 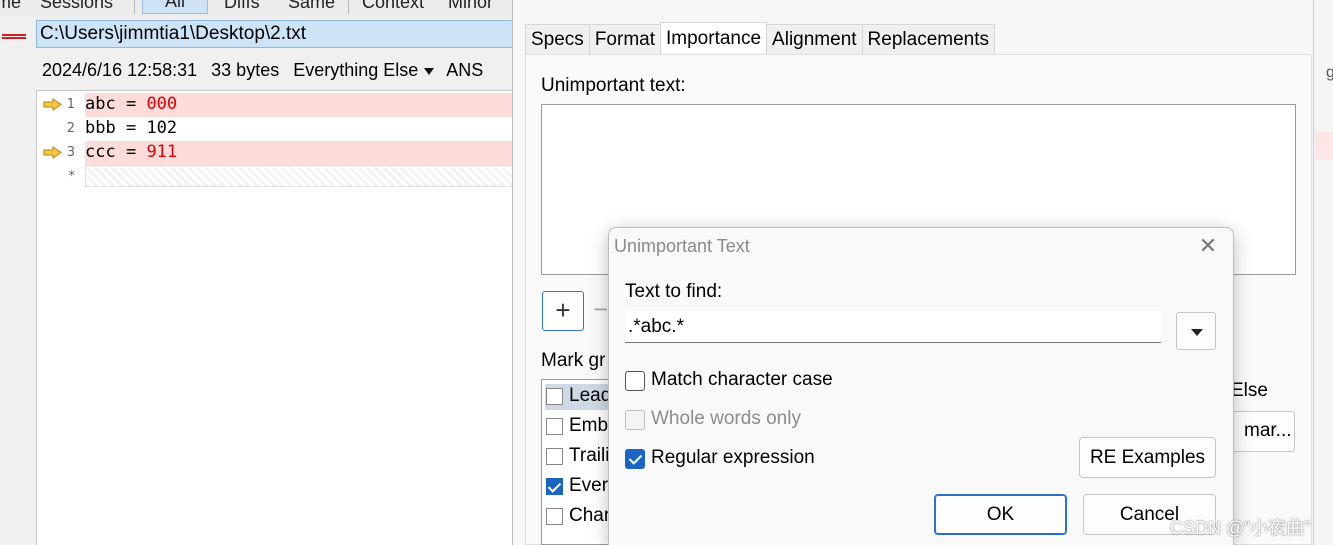 I want to click on empty-line-placeholder, so click(x=303, y=176).